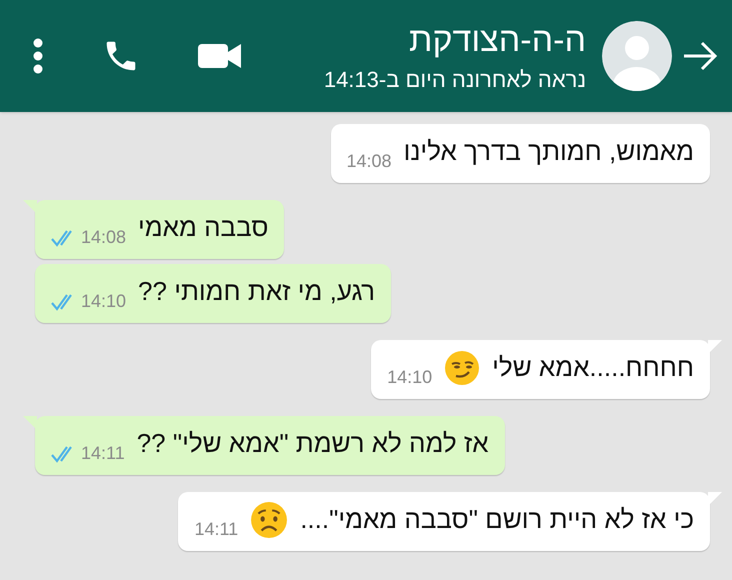  I want to click on contact-name: ה-ה-הצודקת, so click(455, 40).